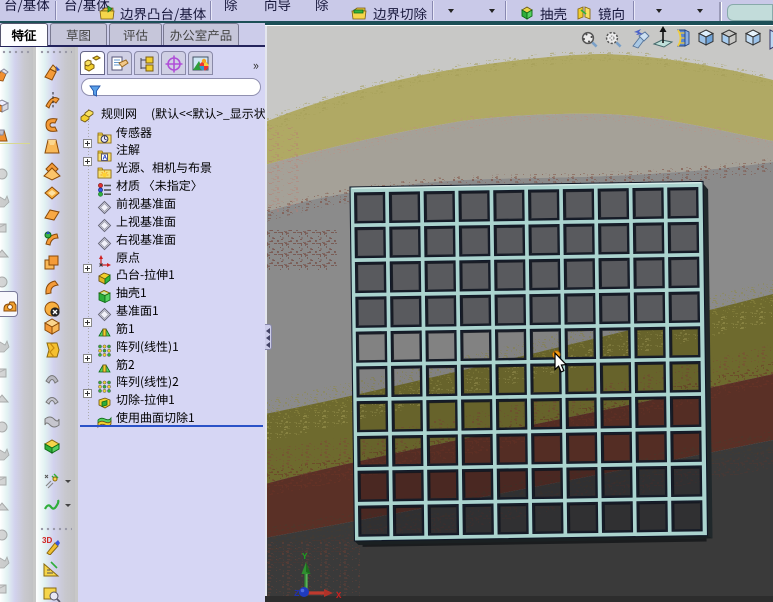 This screenshot has width=773, height=602. I want to click on svg-text: Y, so click(305, 557).